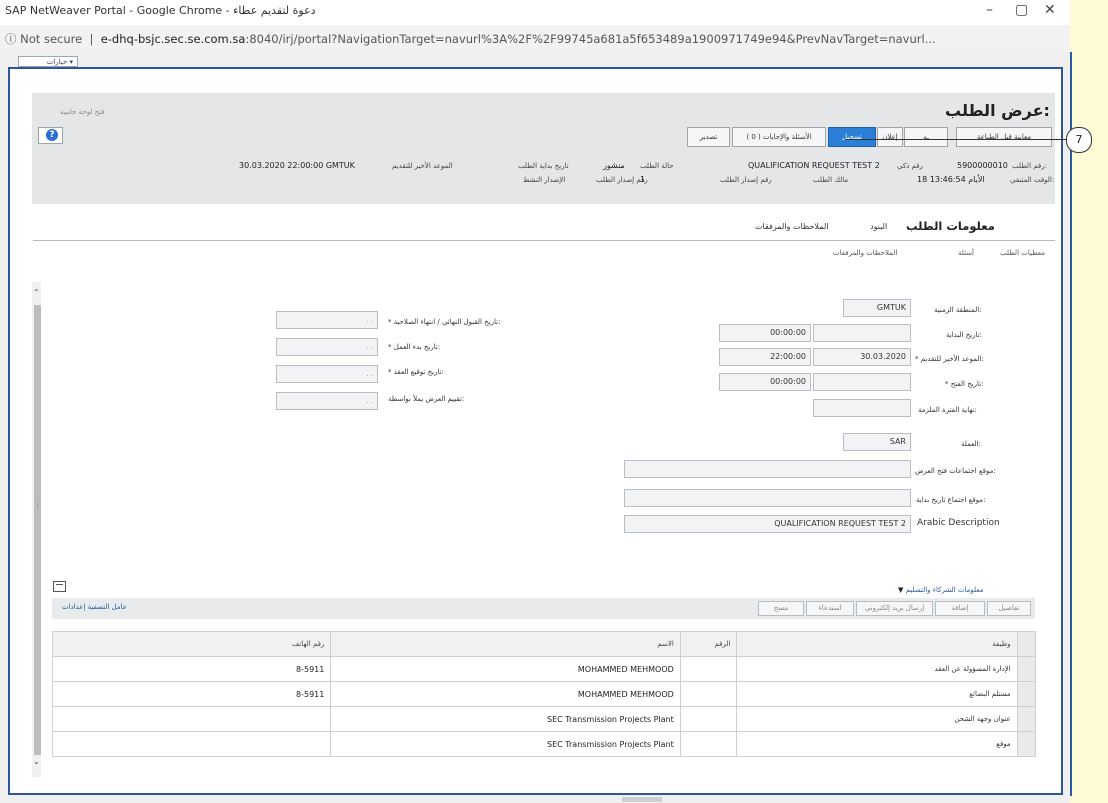 The image size is (1108, 803). What do you see at coordinates (1026, 644) in the screenshot?
I see `select-all-cell` at bounding box center [1026, 644].